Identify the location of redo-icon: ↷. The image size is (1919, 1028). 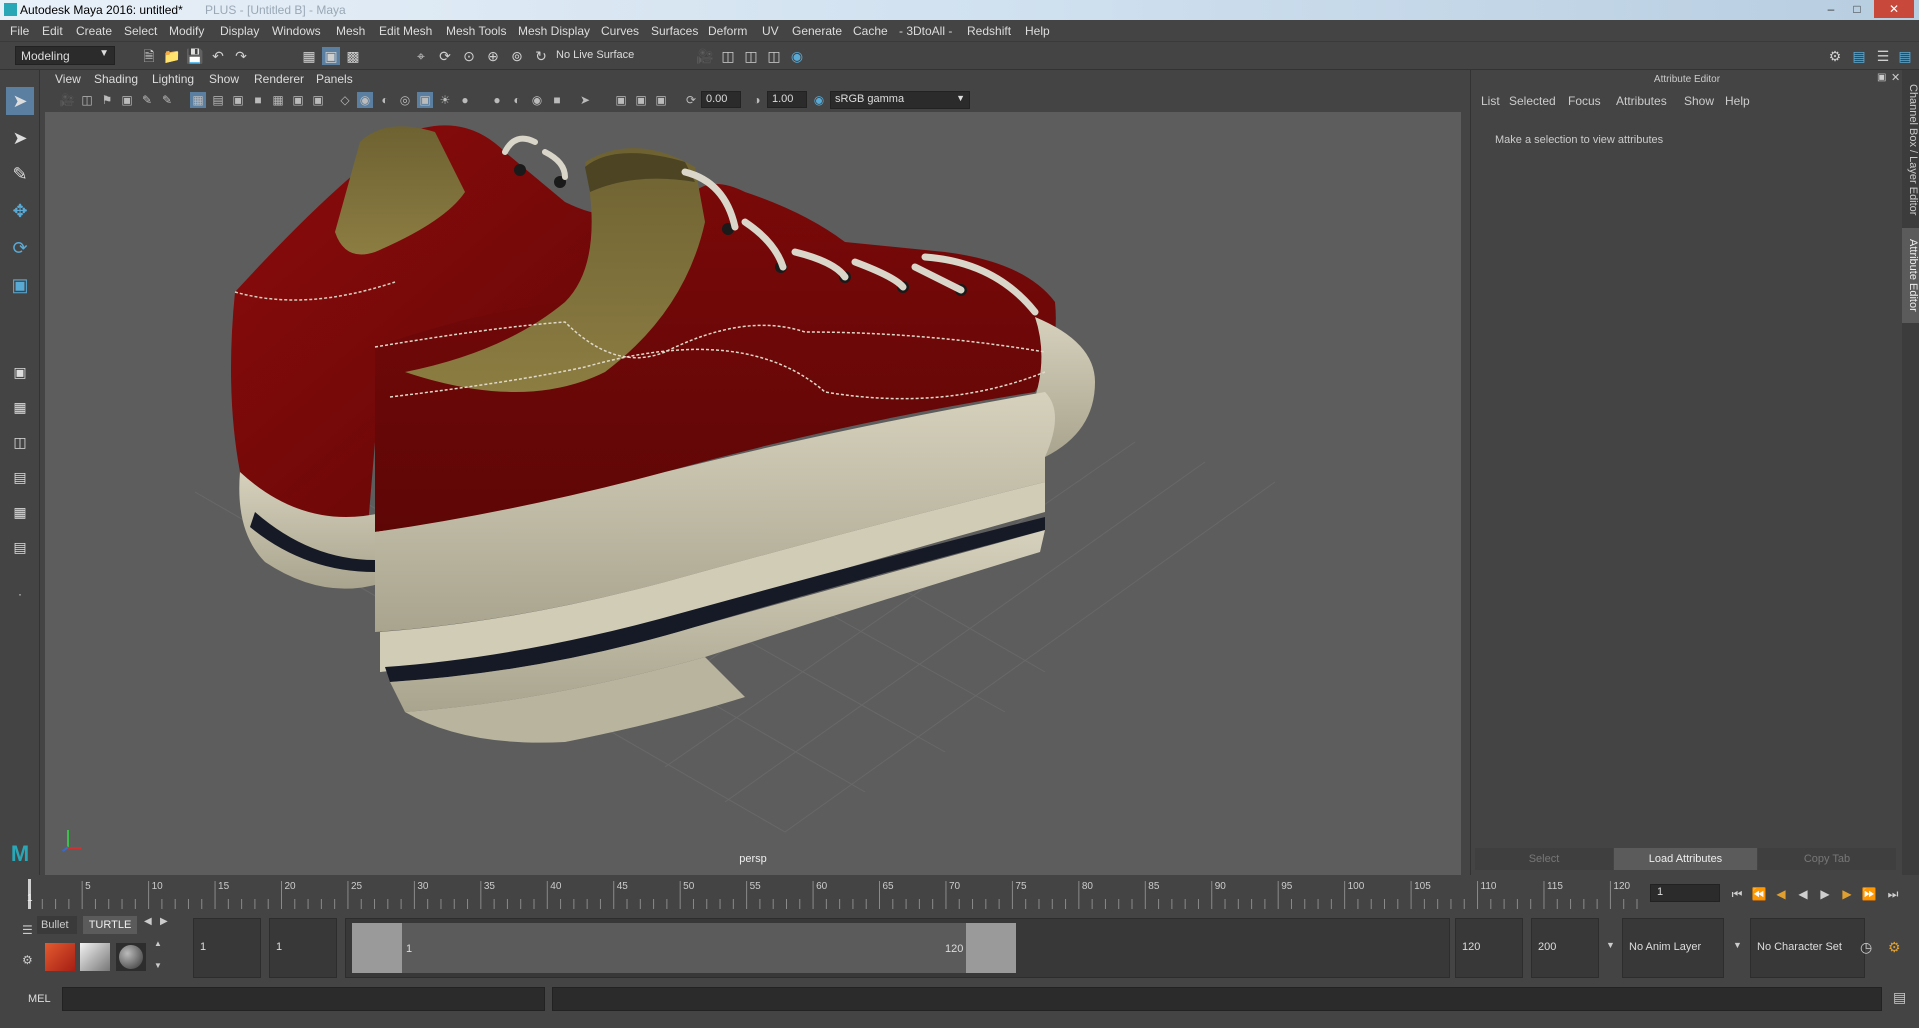
(241, 56).